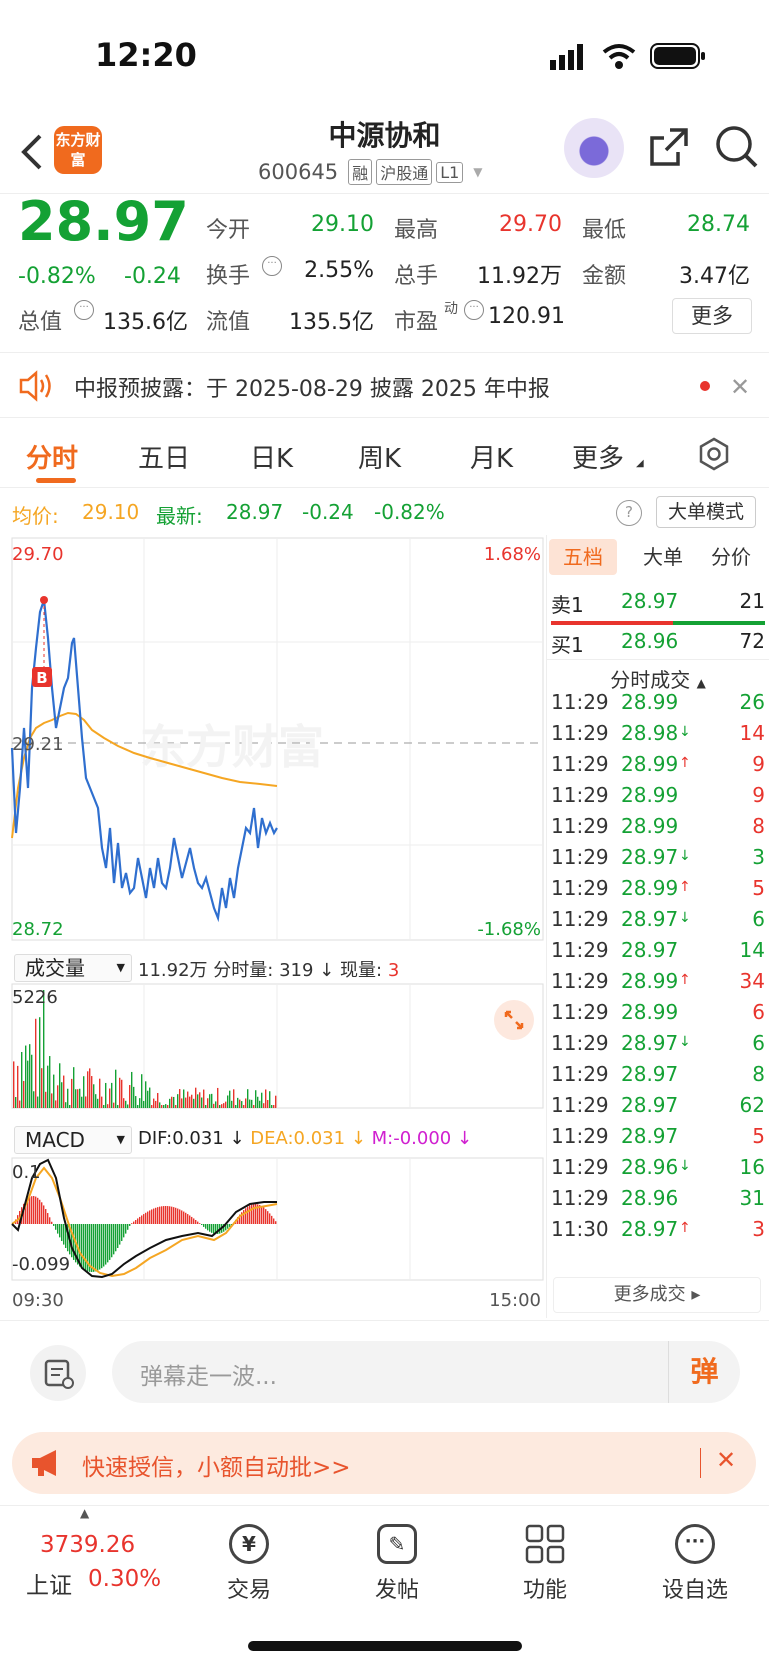 The width and height of the screenshot is (769, 1665). I want to click on turnover-value: 2.55%, so click(339, 270).